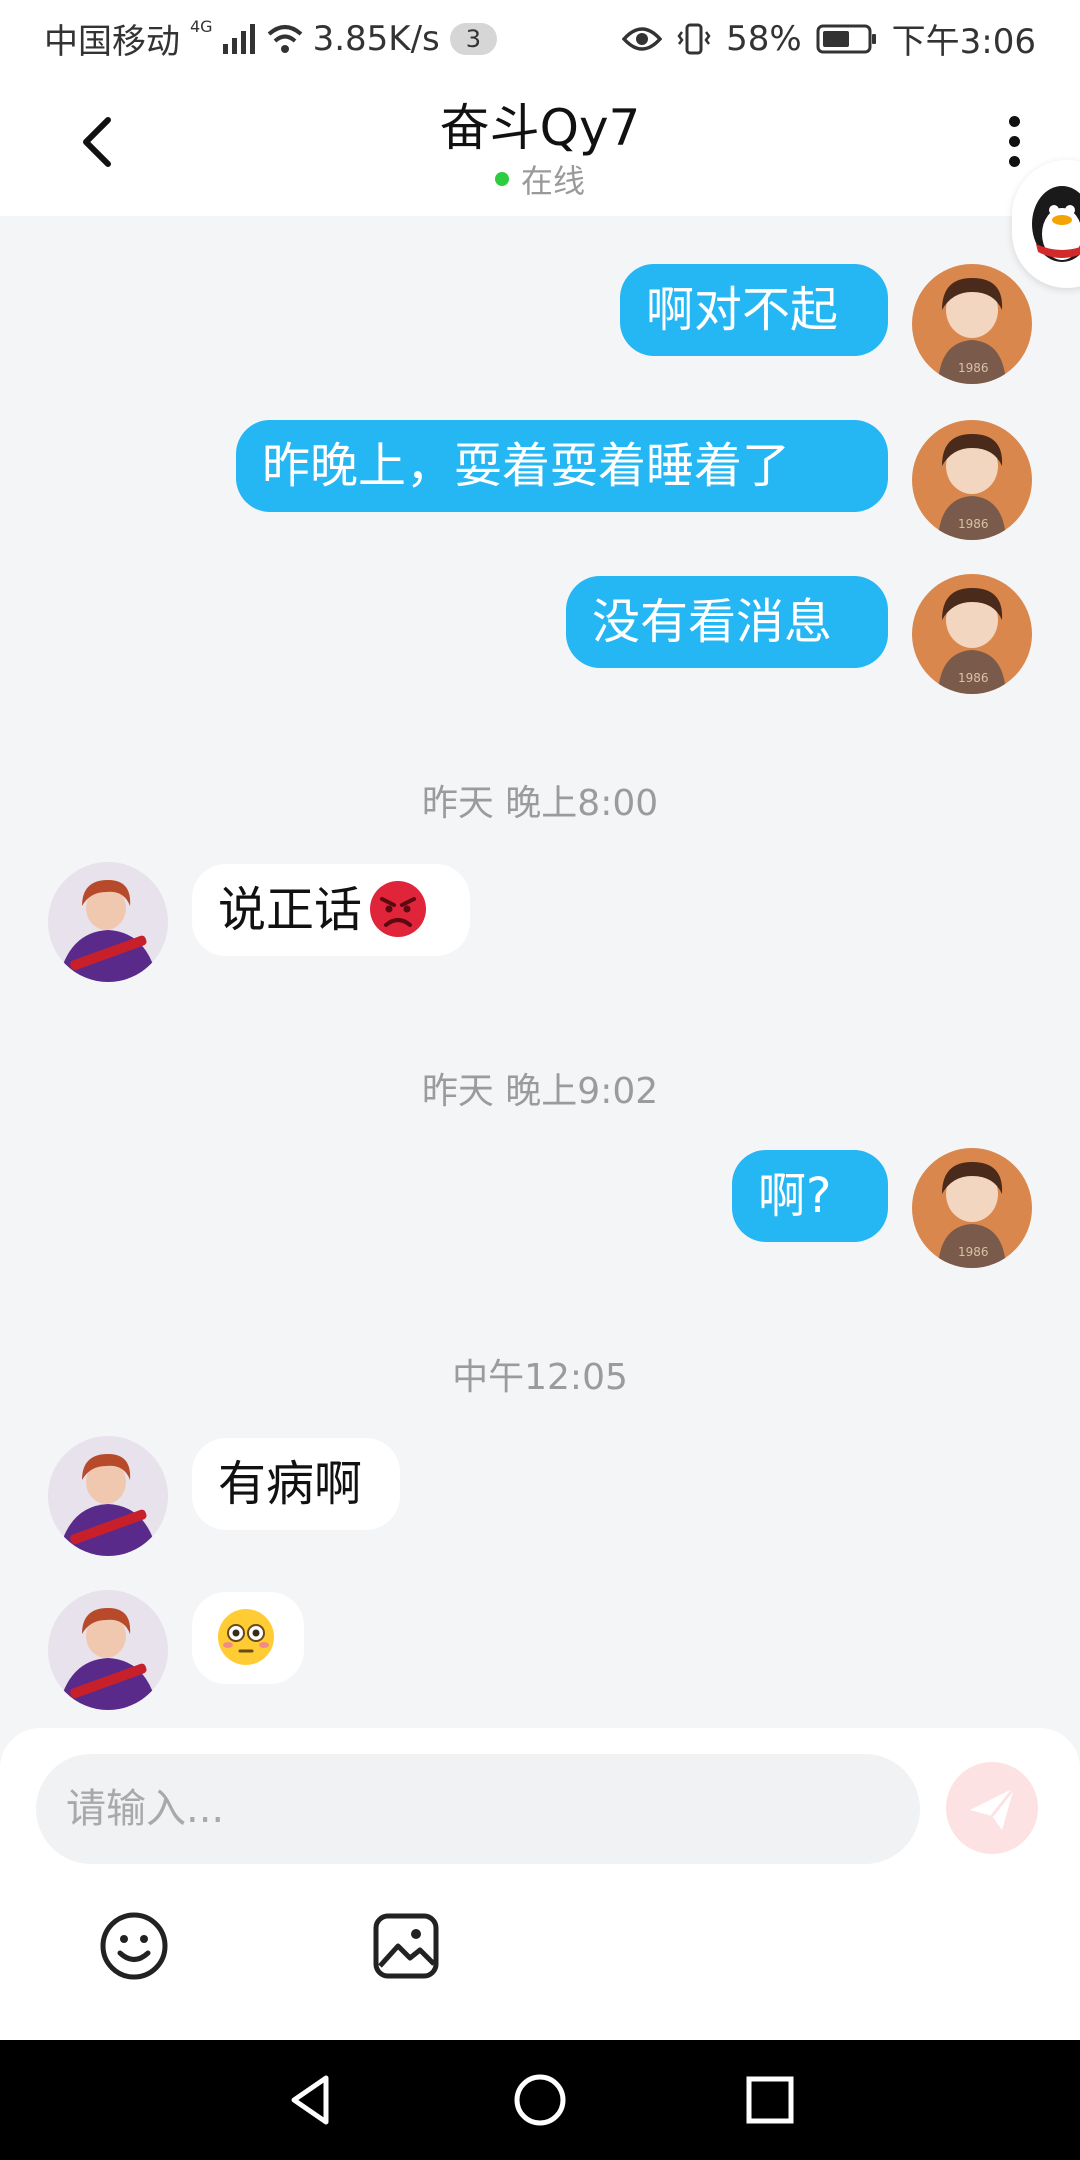  I want to click on message-input, so click(478, 1809).